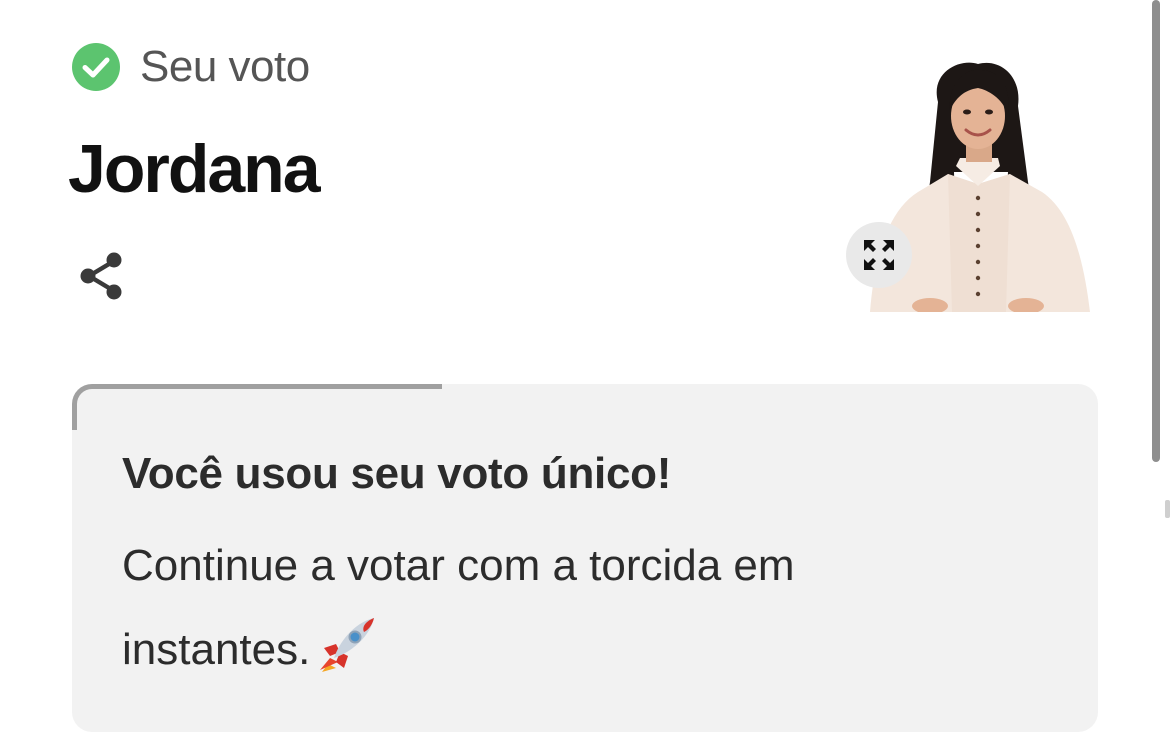 The width and height of the screenshot is (1170, 746). What do you see at coordinates (257, 407) in the screenshot?
I see `card-progress-indicator` at bounding box center [257, 407].